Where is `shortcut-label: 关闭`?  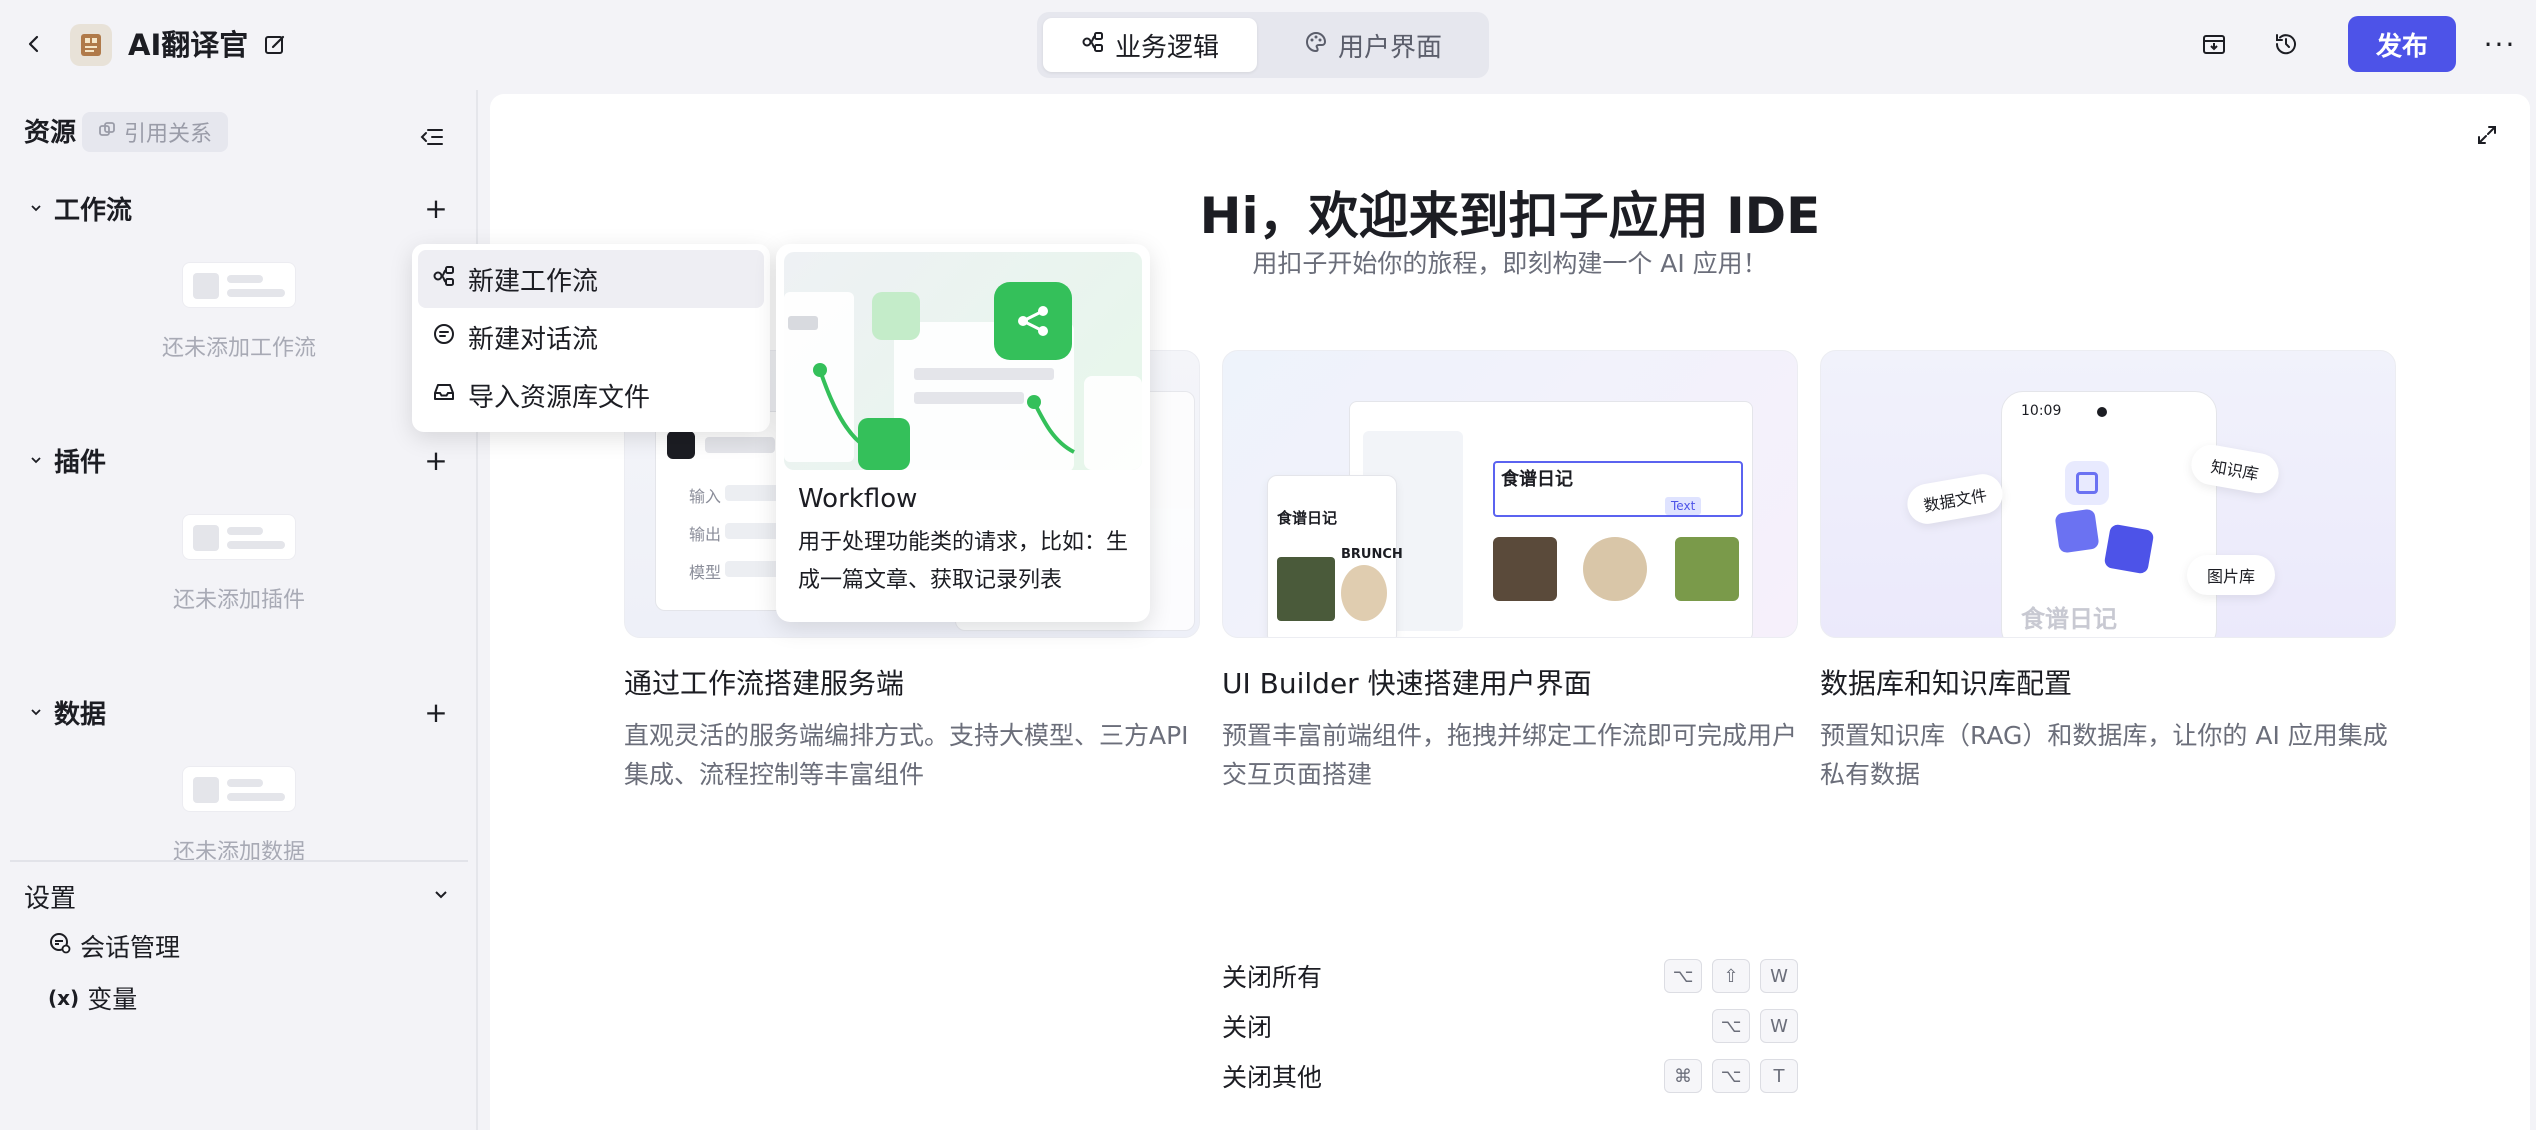 shortcut-label: 关闭 is located at coordinates (1247, 1027).